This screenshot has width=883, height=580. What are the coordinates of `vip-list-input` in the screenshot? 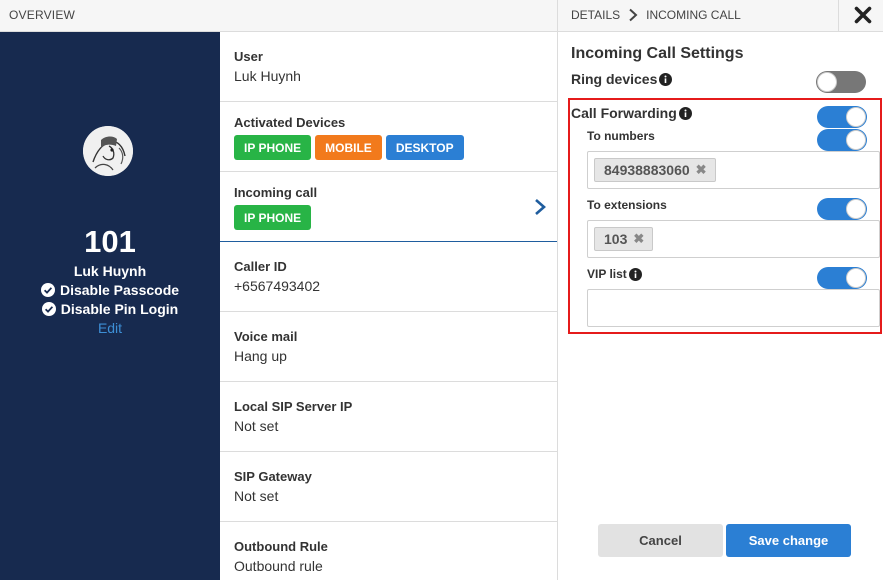 It's located at (733, 308).